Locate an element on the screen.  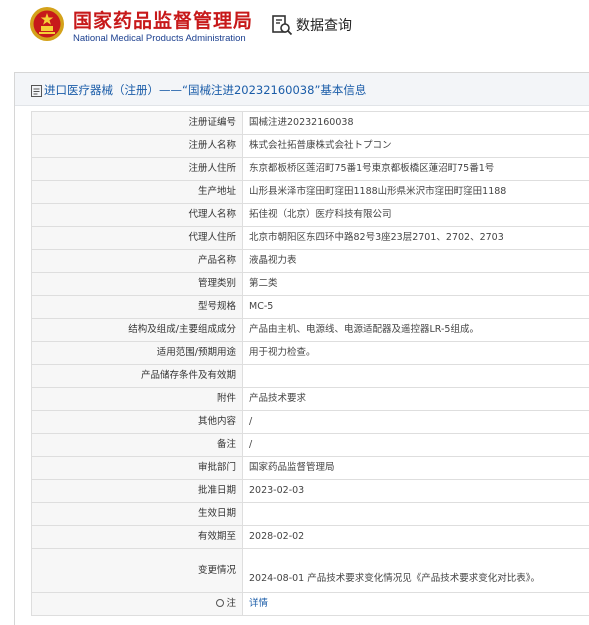
lightbulb-icon is located at coordinates (220, 603).